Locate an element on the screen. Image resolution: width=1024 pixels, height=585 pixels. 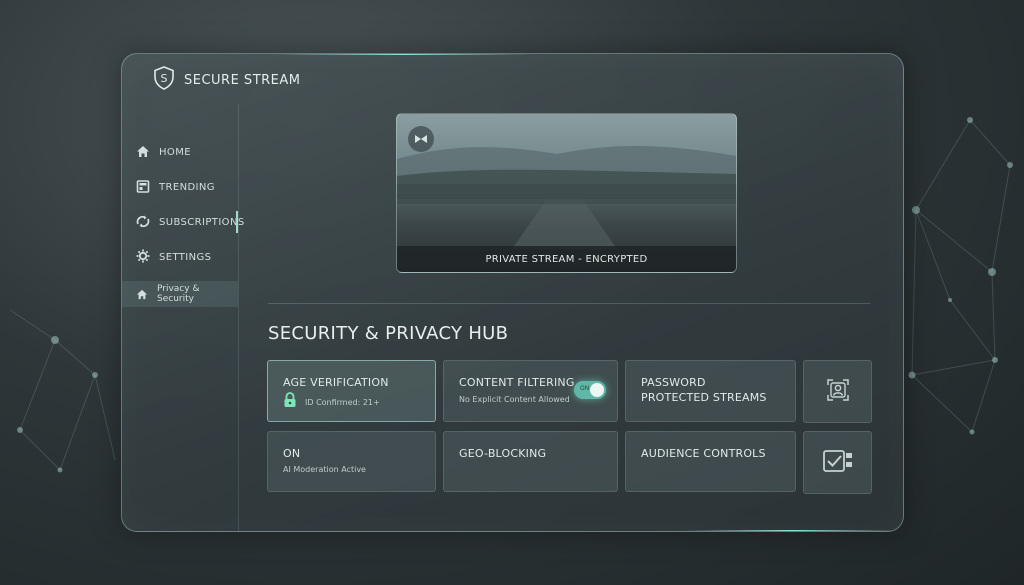
card-subtitle: AI Moderation Active is located at coordinates (324, 469).